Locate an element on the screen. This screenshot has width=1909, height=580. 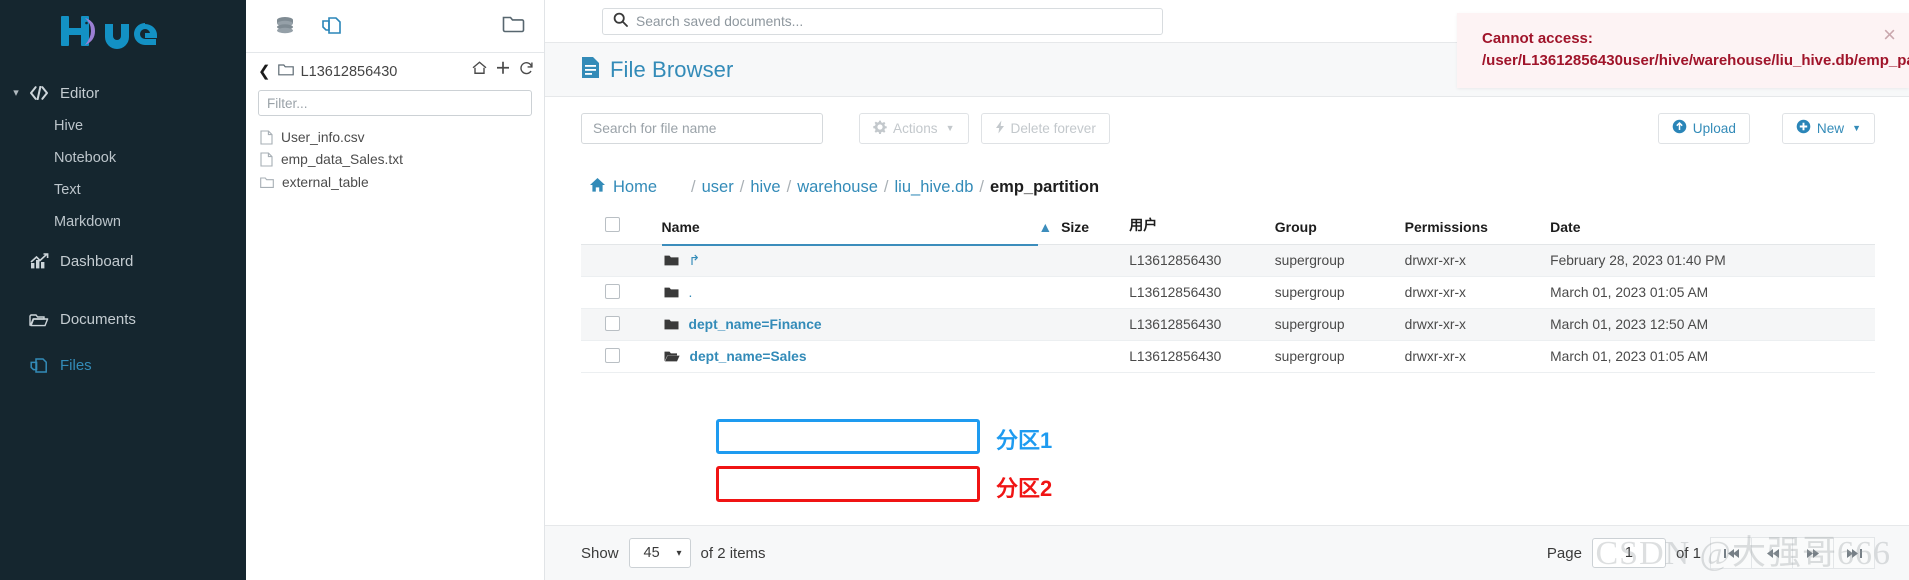
row-name-link: dept_name=Sales is located at coordinates (748, 356).